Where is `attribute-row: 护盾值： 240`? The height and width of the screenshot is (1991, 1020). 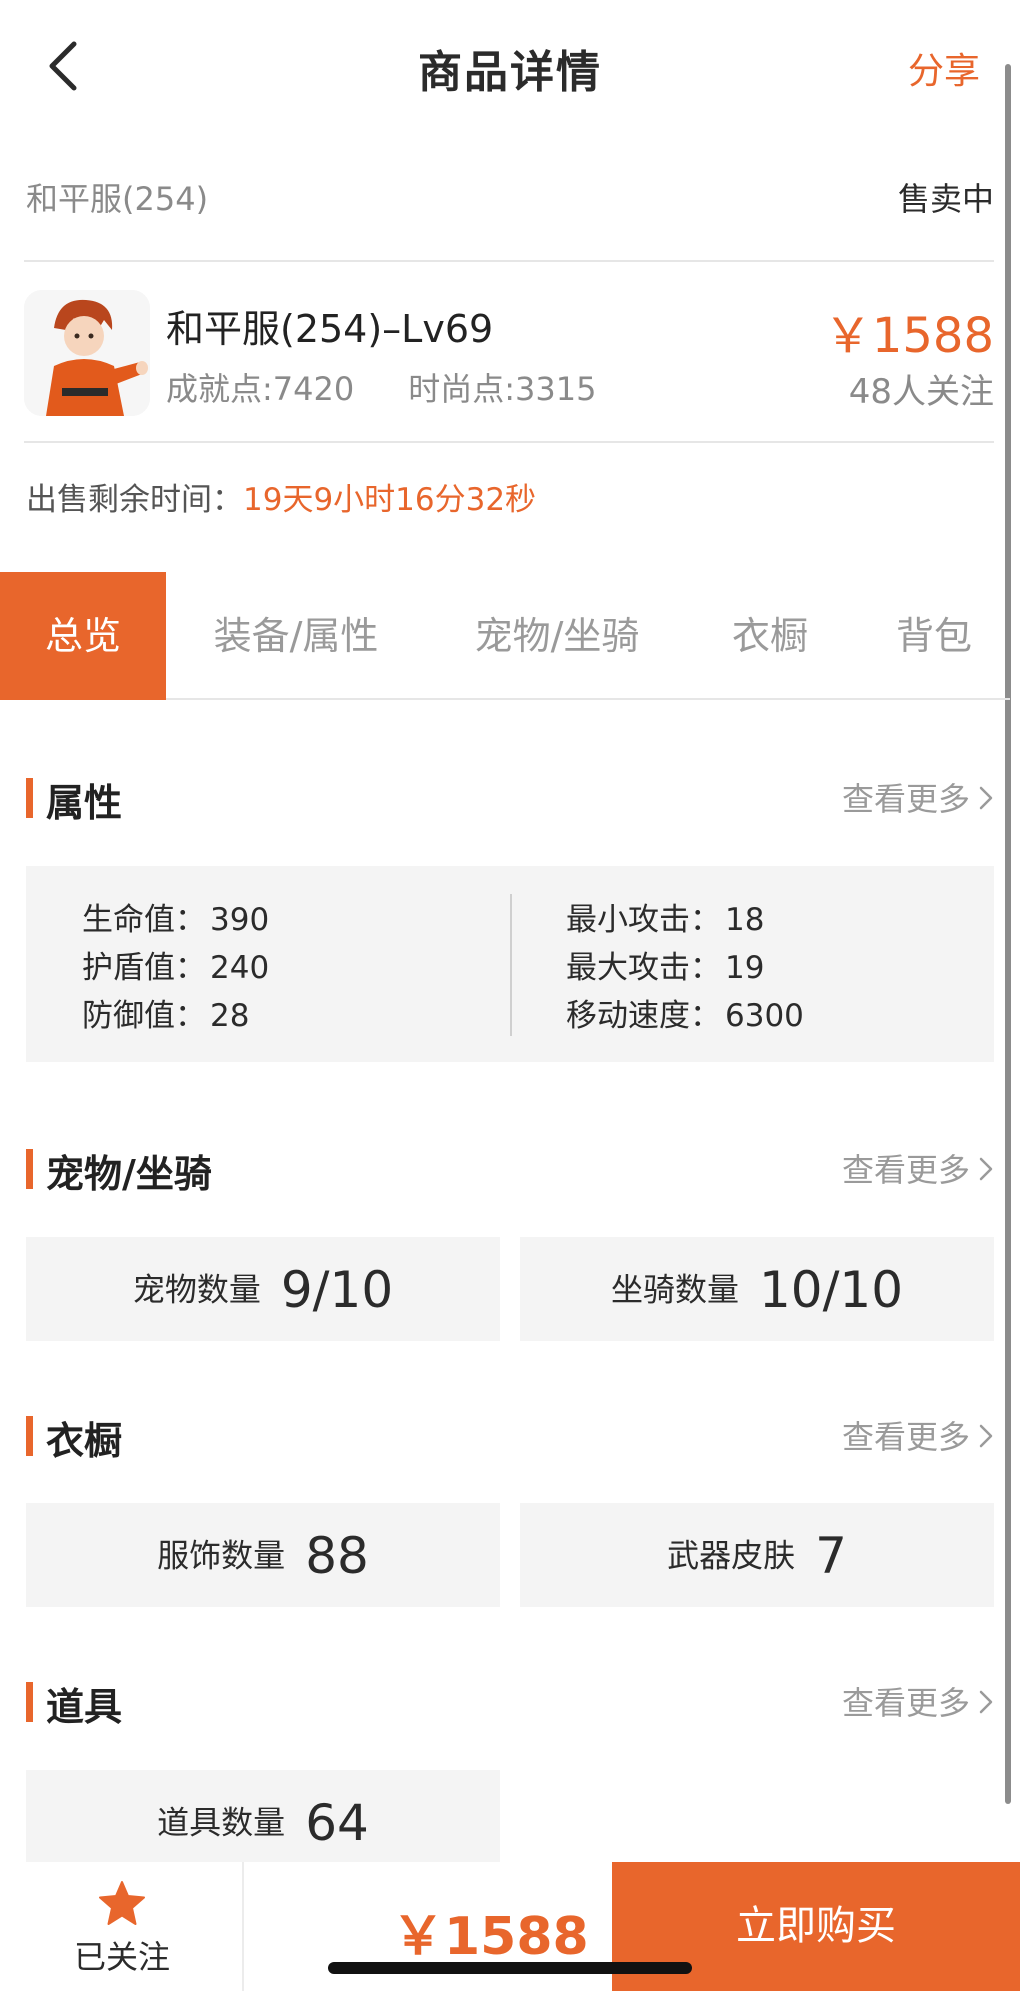
attribute-row: 护盾值： 240 is located at coordinates (175, 968).